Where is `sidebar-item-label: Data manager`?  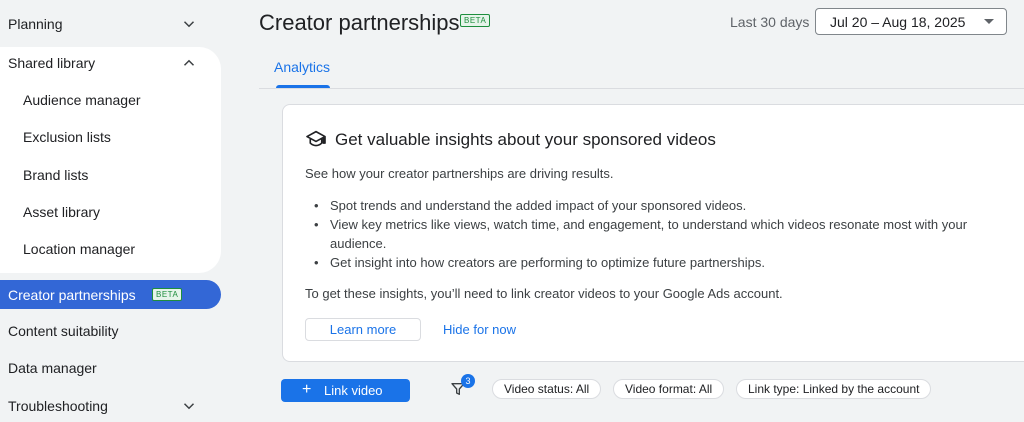 sidebar-item-label: Data manager is located at coordinates (52, 368).